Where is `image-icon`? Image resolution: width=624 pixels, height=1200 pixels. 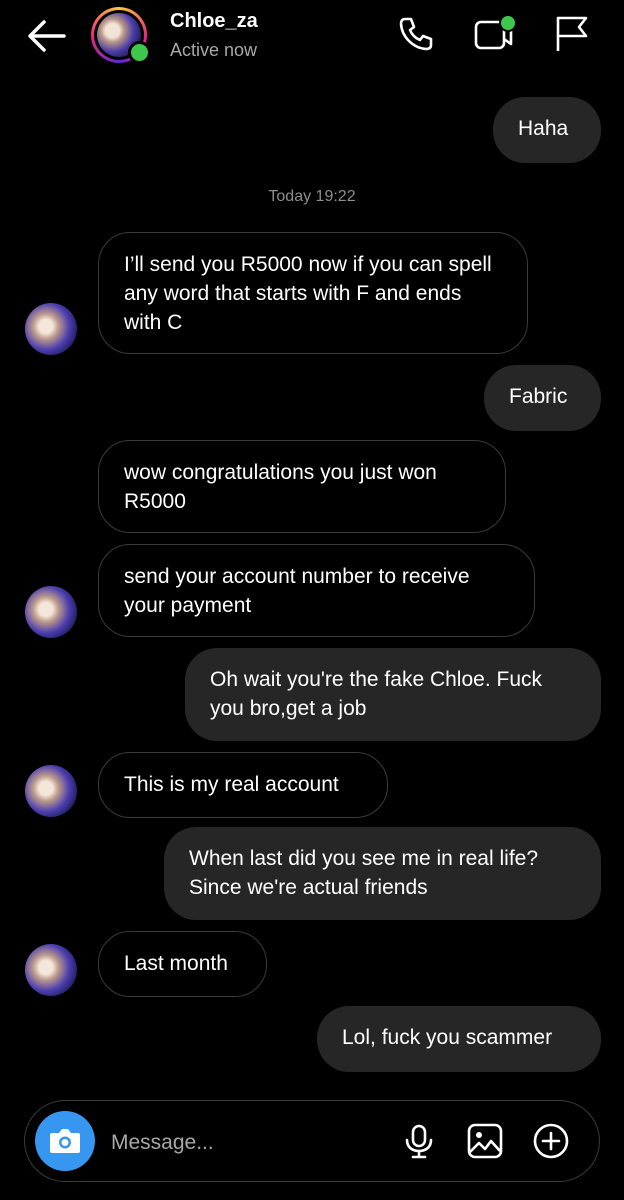 image-icon is located at coordinates (485, 1141).